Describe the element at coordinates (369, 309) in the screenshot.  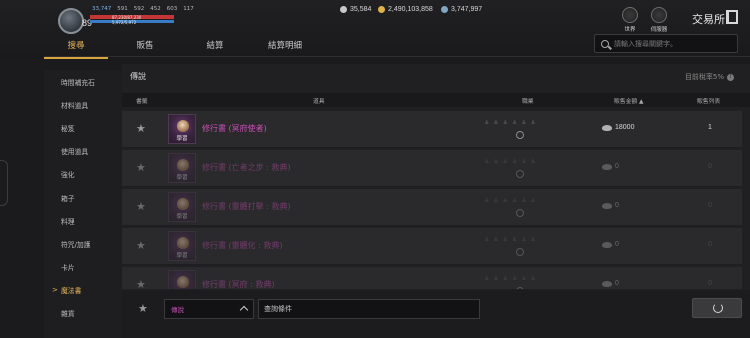
I see `query-conditions-button: 查詢條件` at that location.